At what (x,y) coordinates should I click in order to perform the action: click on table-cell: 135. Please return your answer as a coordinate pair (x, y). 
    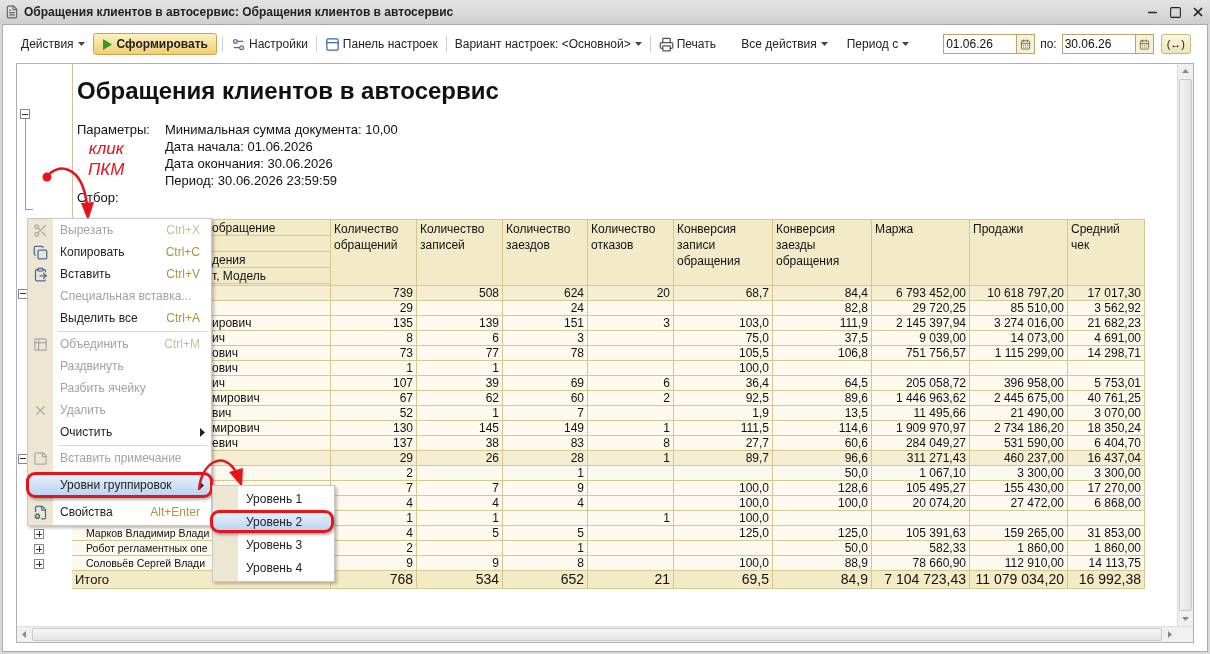
    Looking at the image, I should click on (374, 323).